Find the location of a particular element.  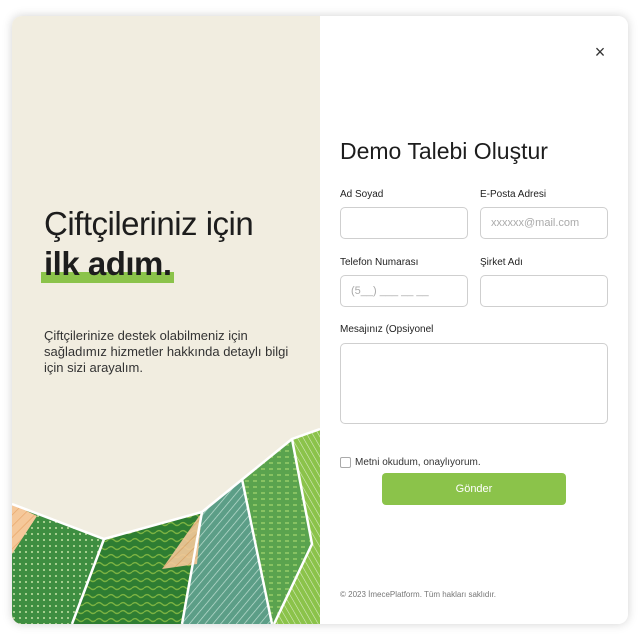

close-icon: × is located at coordinates (600, 52).